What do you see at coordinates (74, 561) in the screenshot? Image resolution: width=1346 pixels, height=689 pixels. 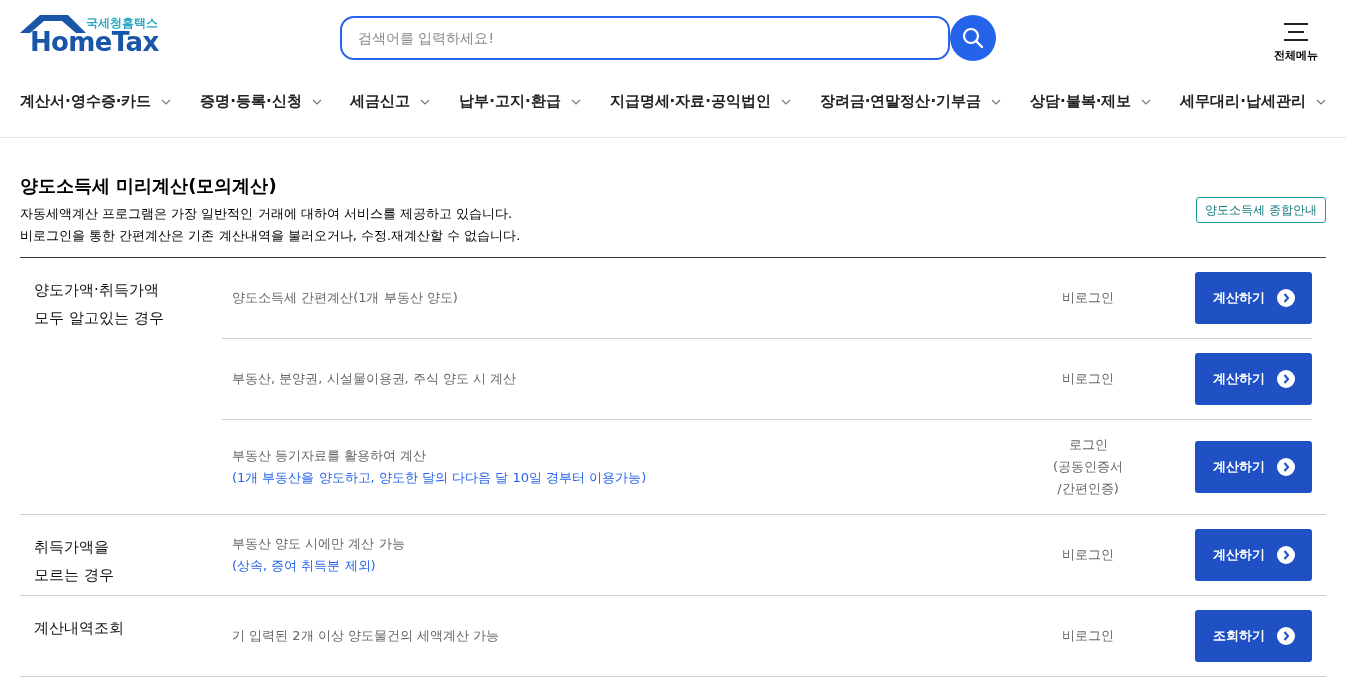 I see `category-label: 취득가액을 모르는 경우` at bounding box center [74, 561].